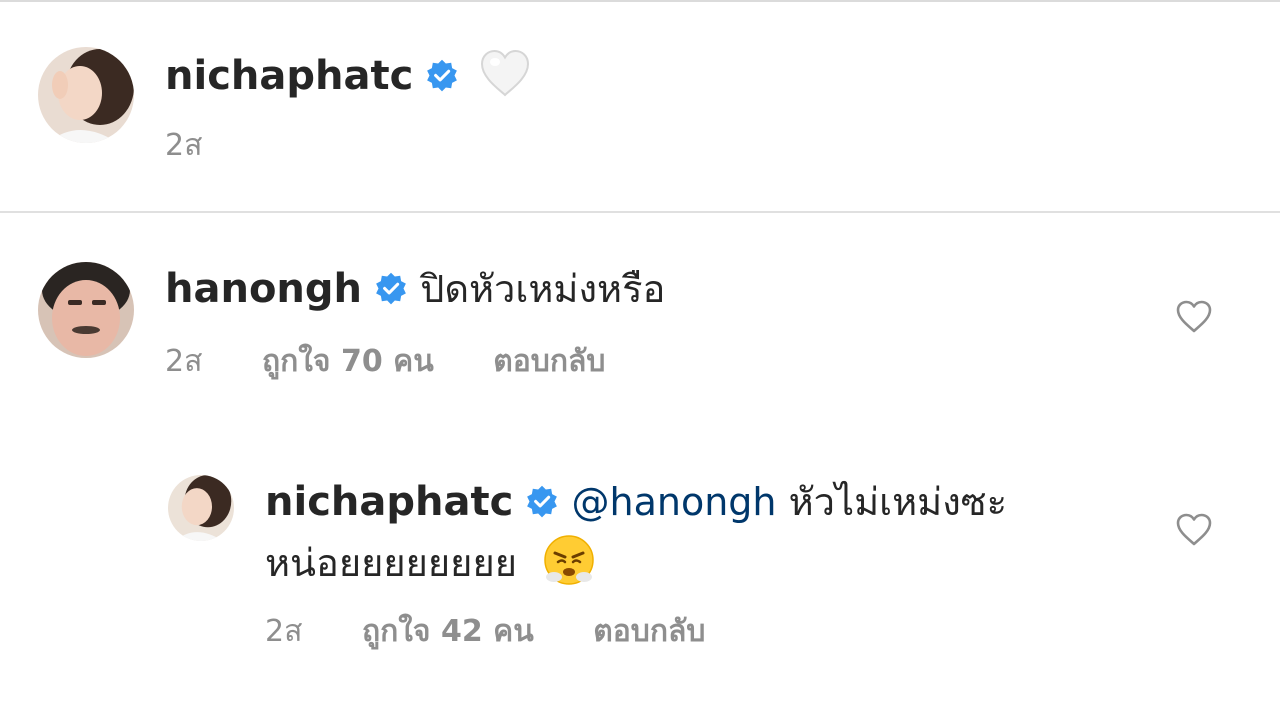  Describe the element at coordinates (415, 290) in the screenshot. I see `comment-line: hanongh ปิดหัวเหม่งหรือ` at that location.